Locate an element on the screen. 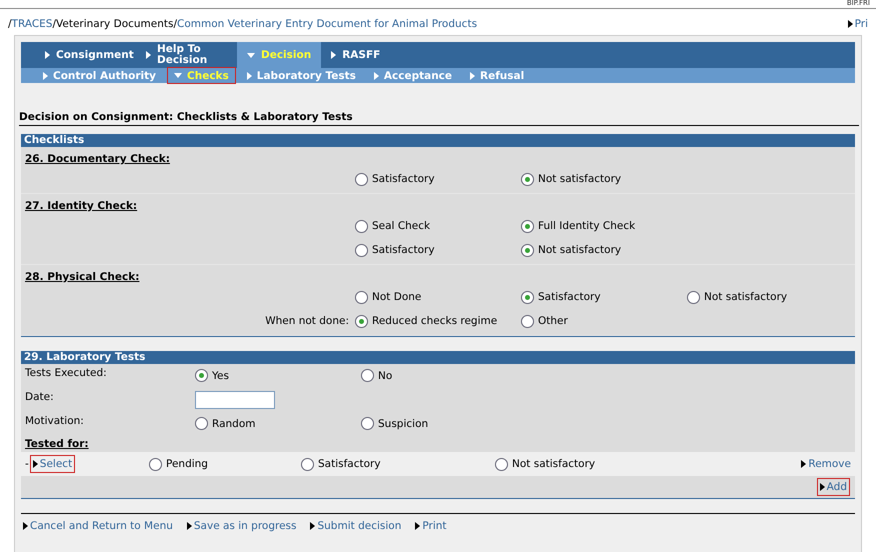  field-label: When not done: is located at coordinates (307, 321).